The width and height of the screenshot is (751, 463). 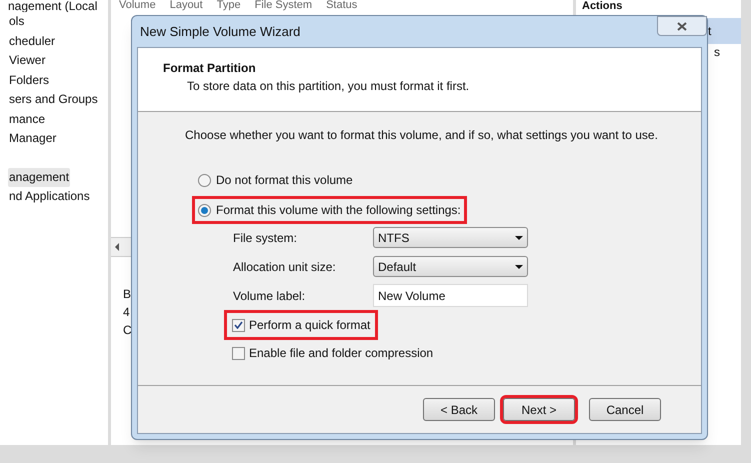 What do you see at coordinates (137, 6) in the screenshot?
I see `column-header: Volume` at bounding box center [137, 6].